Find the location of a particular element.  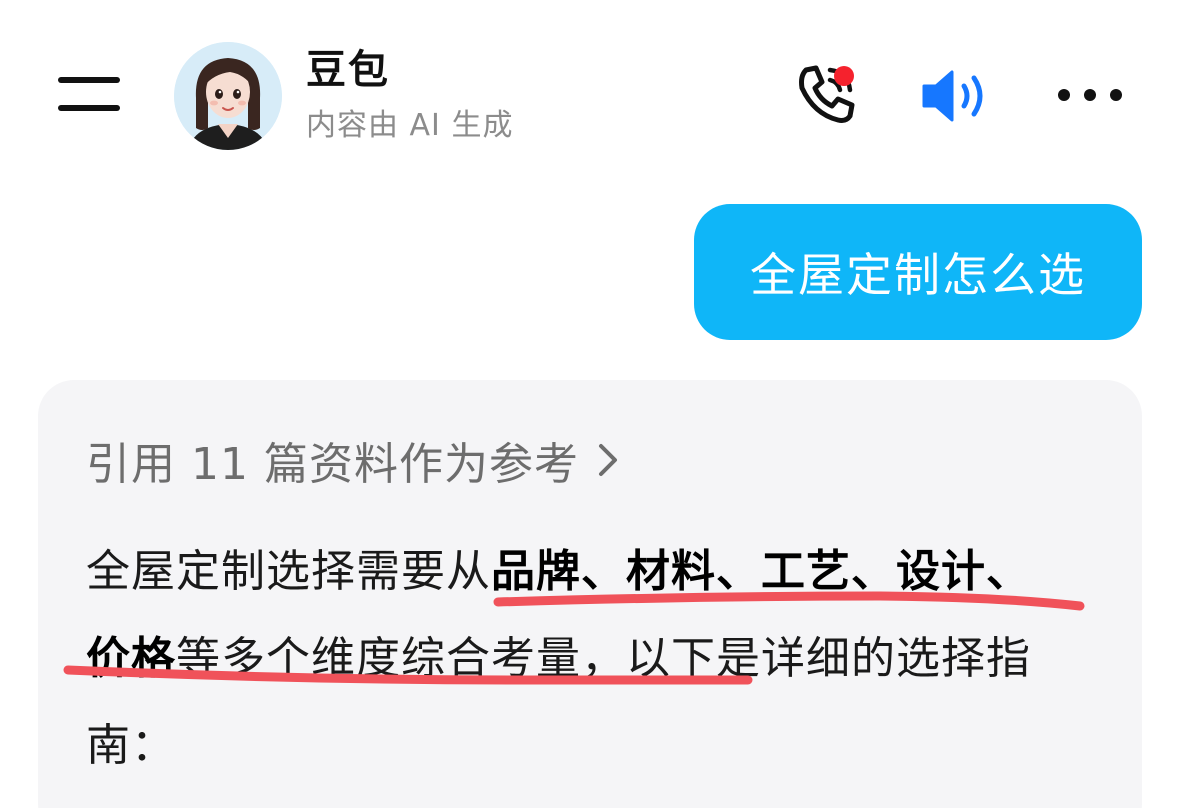

user-message-bubble: 全屋定制怎么选 is located at coordinates (918, 272).